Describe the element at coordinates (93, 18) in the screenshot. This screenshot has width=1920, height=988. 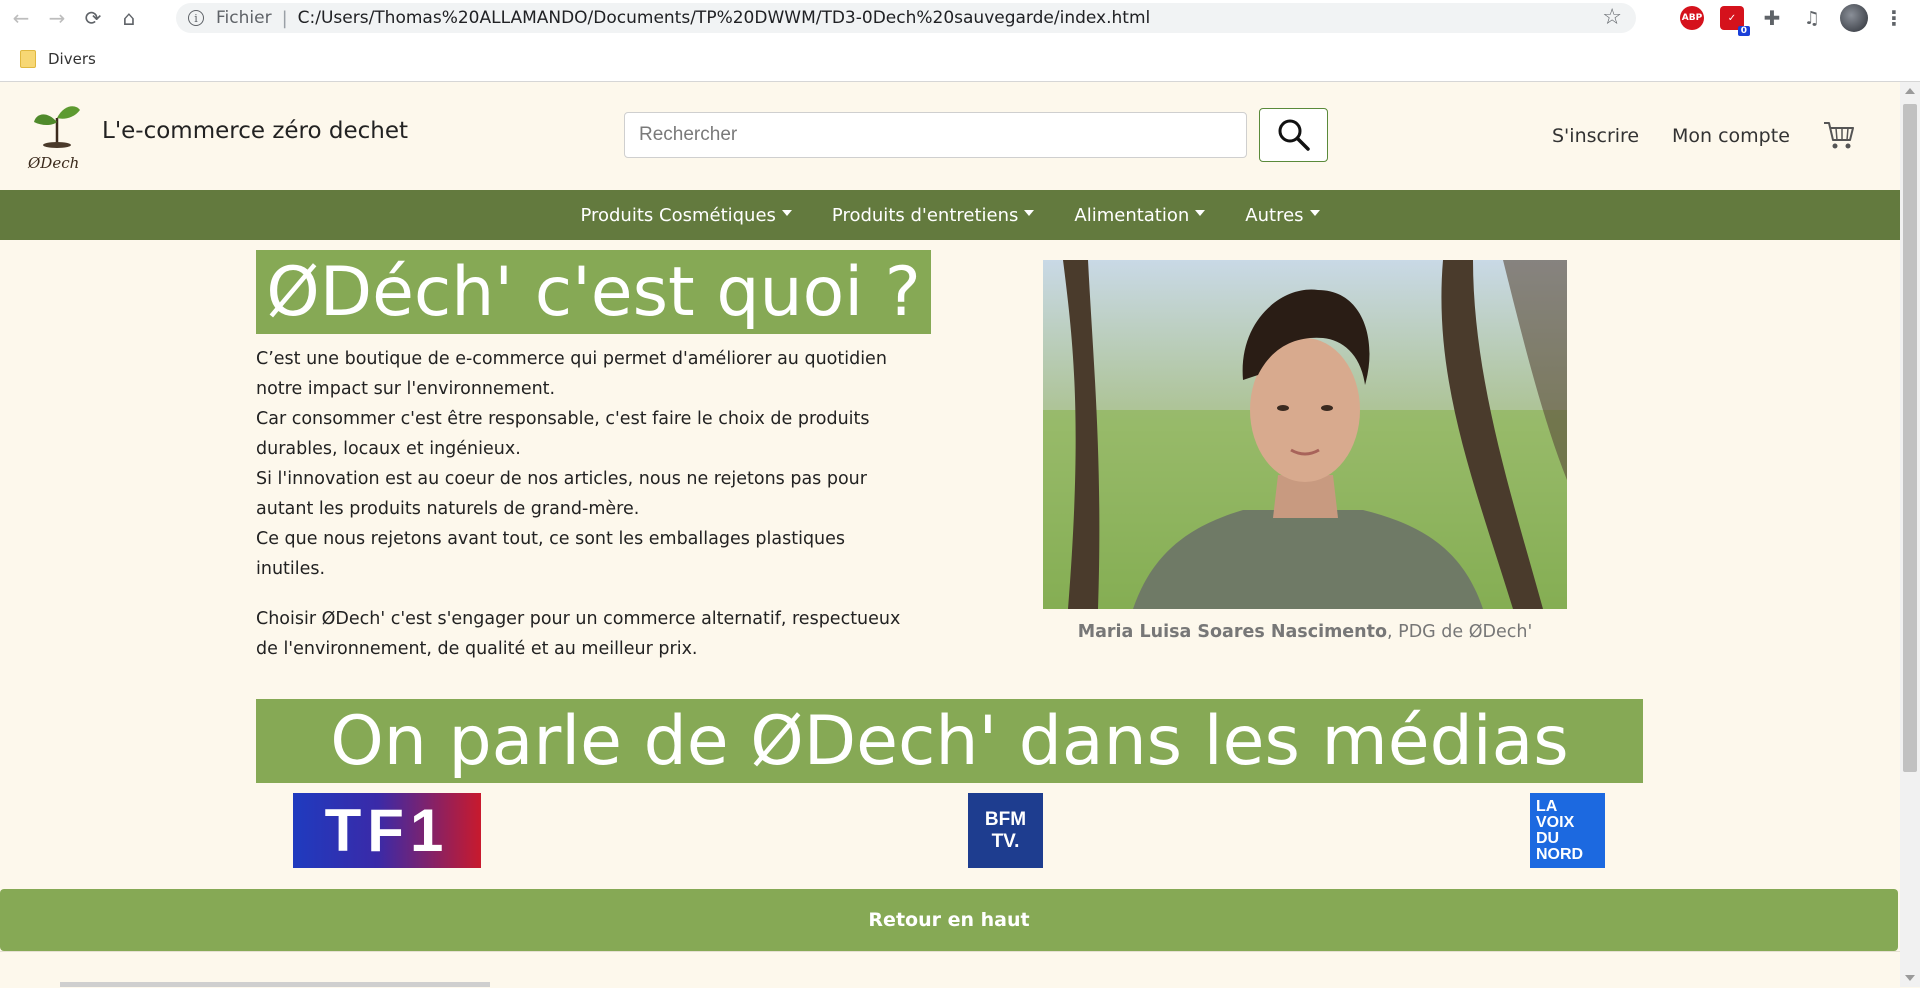
I see `reload-icon: ⟳` at that location.